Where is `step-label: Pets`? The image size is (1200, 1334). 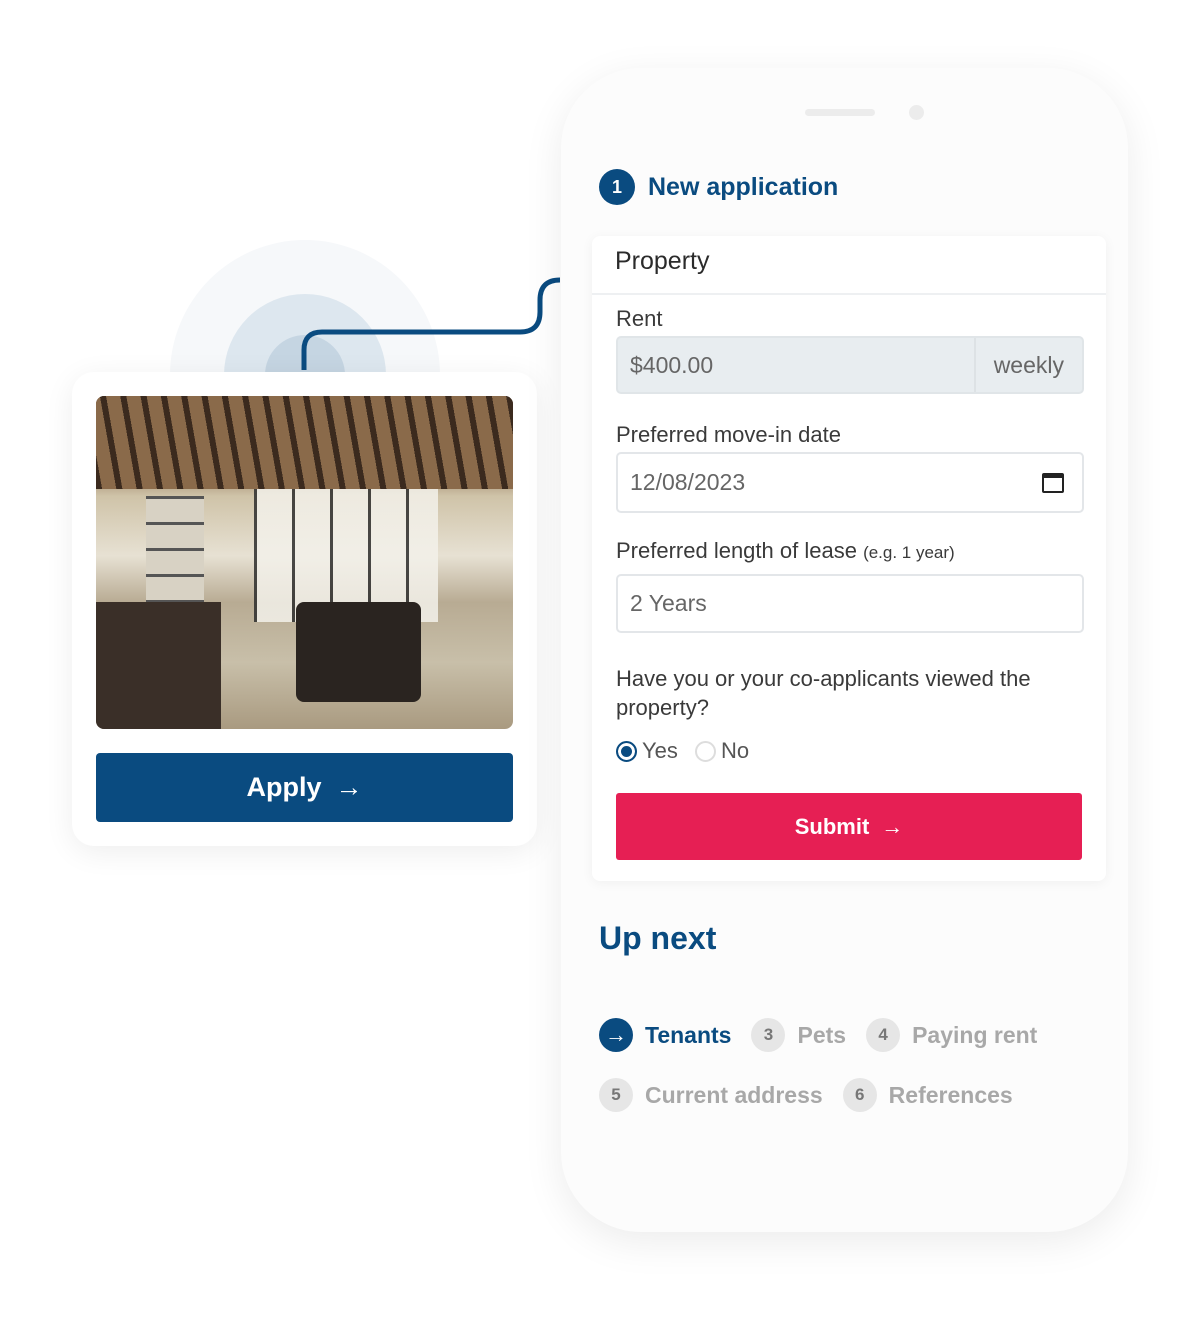 step-label: Pets is located at coordinates (822, 1034).